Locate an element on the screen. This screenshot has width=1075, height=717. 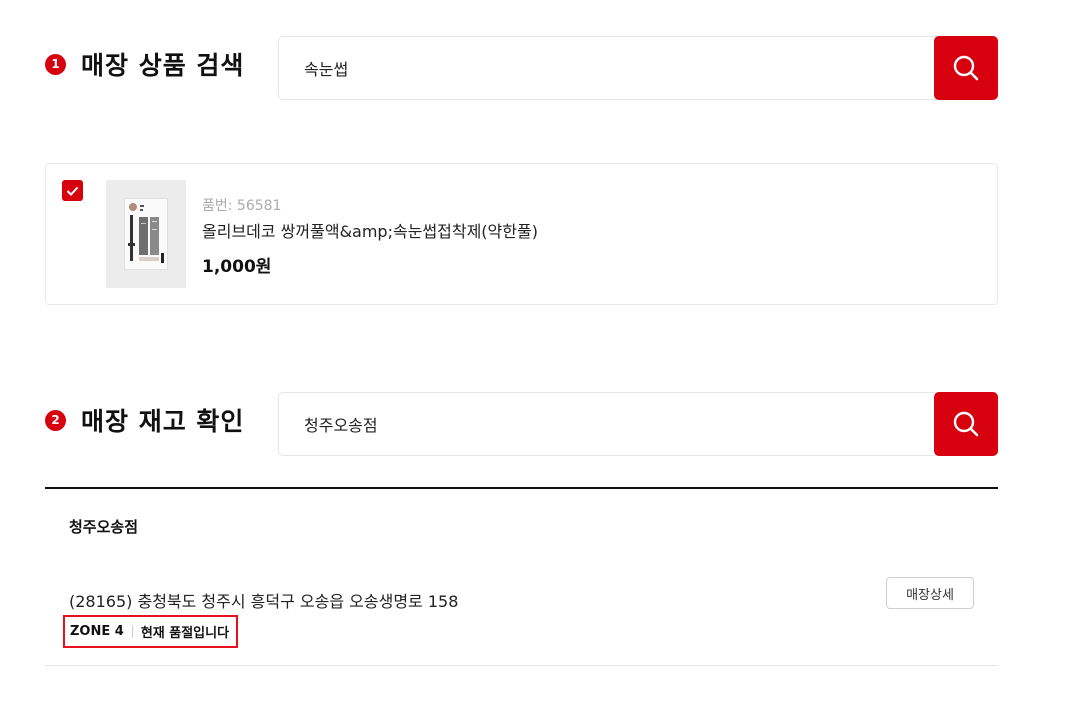
store-name: 청주오송점 is located at coordinates (104, 527).